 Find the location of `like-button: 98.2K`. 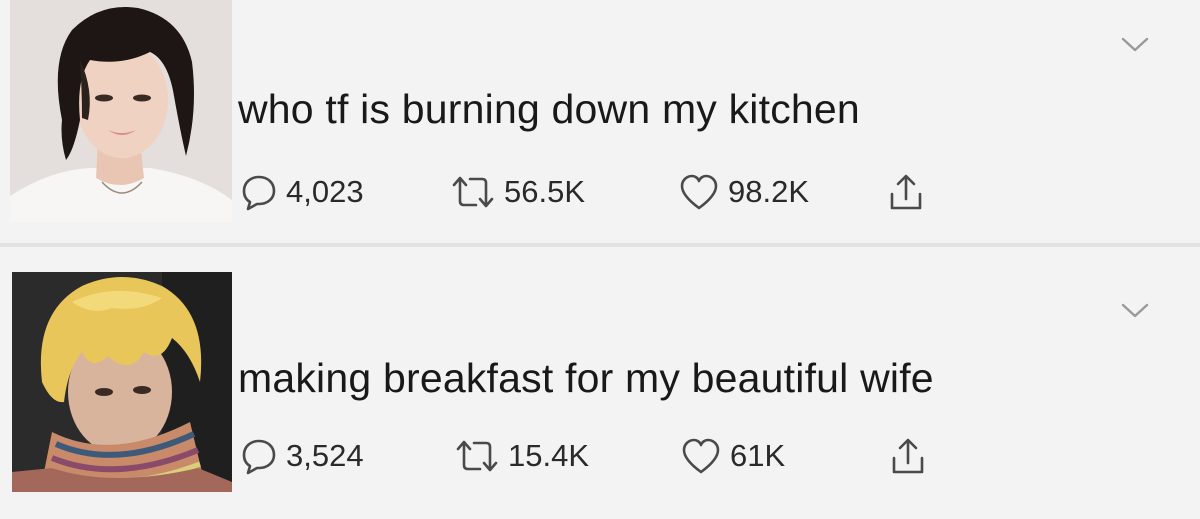

like-button: 98.2K is located at coordinates (783, 192).